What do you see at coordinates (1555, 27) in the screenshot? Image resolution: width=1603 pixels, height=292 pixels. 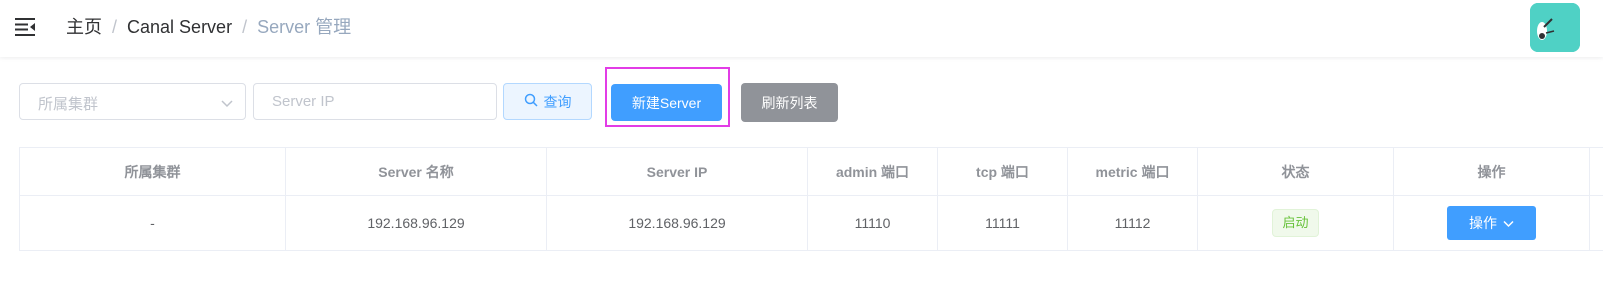 I see `user-avatar` at bounding box center [1555, 27].